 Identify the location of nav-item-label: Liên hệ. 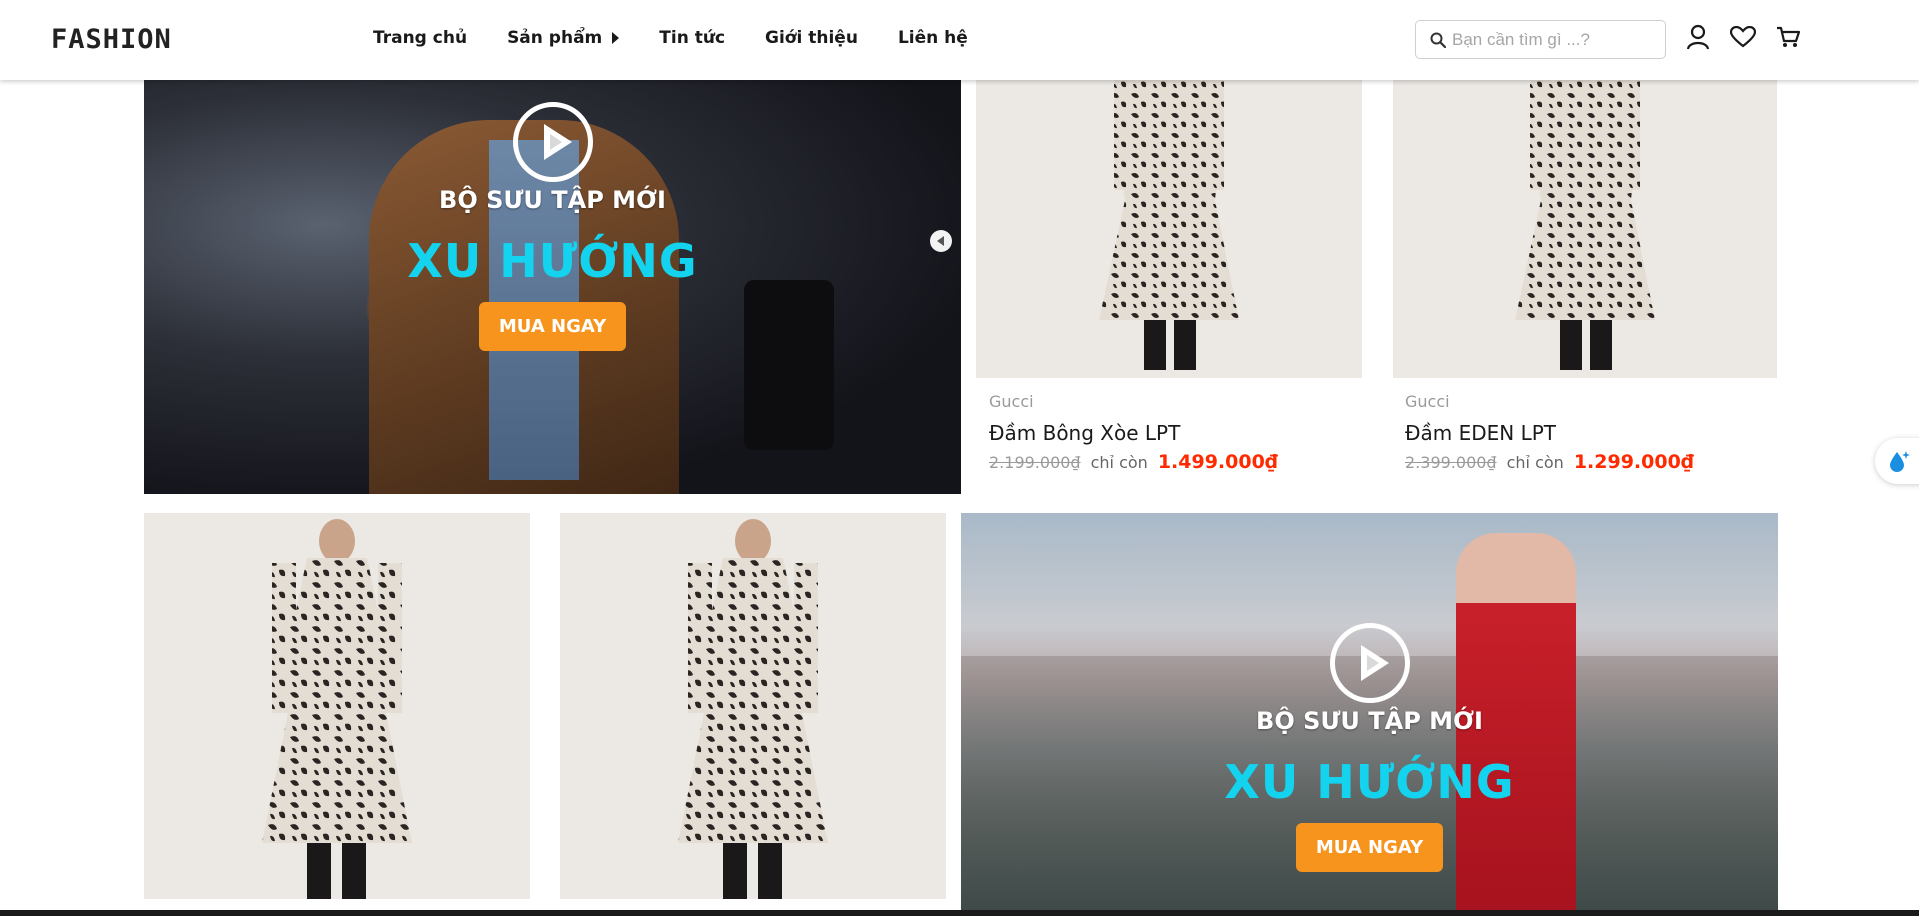
(932, 38).